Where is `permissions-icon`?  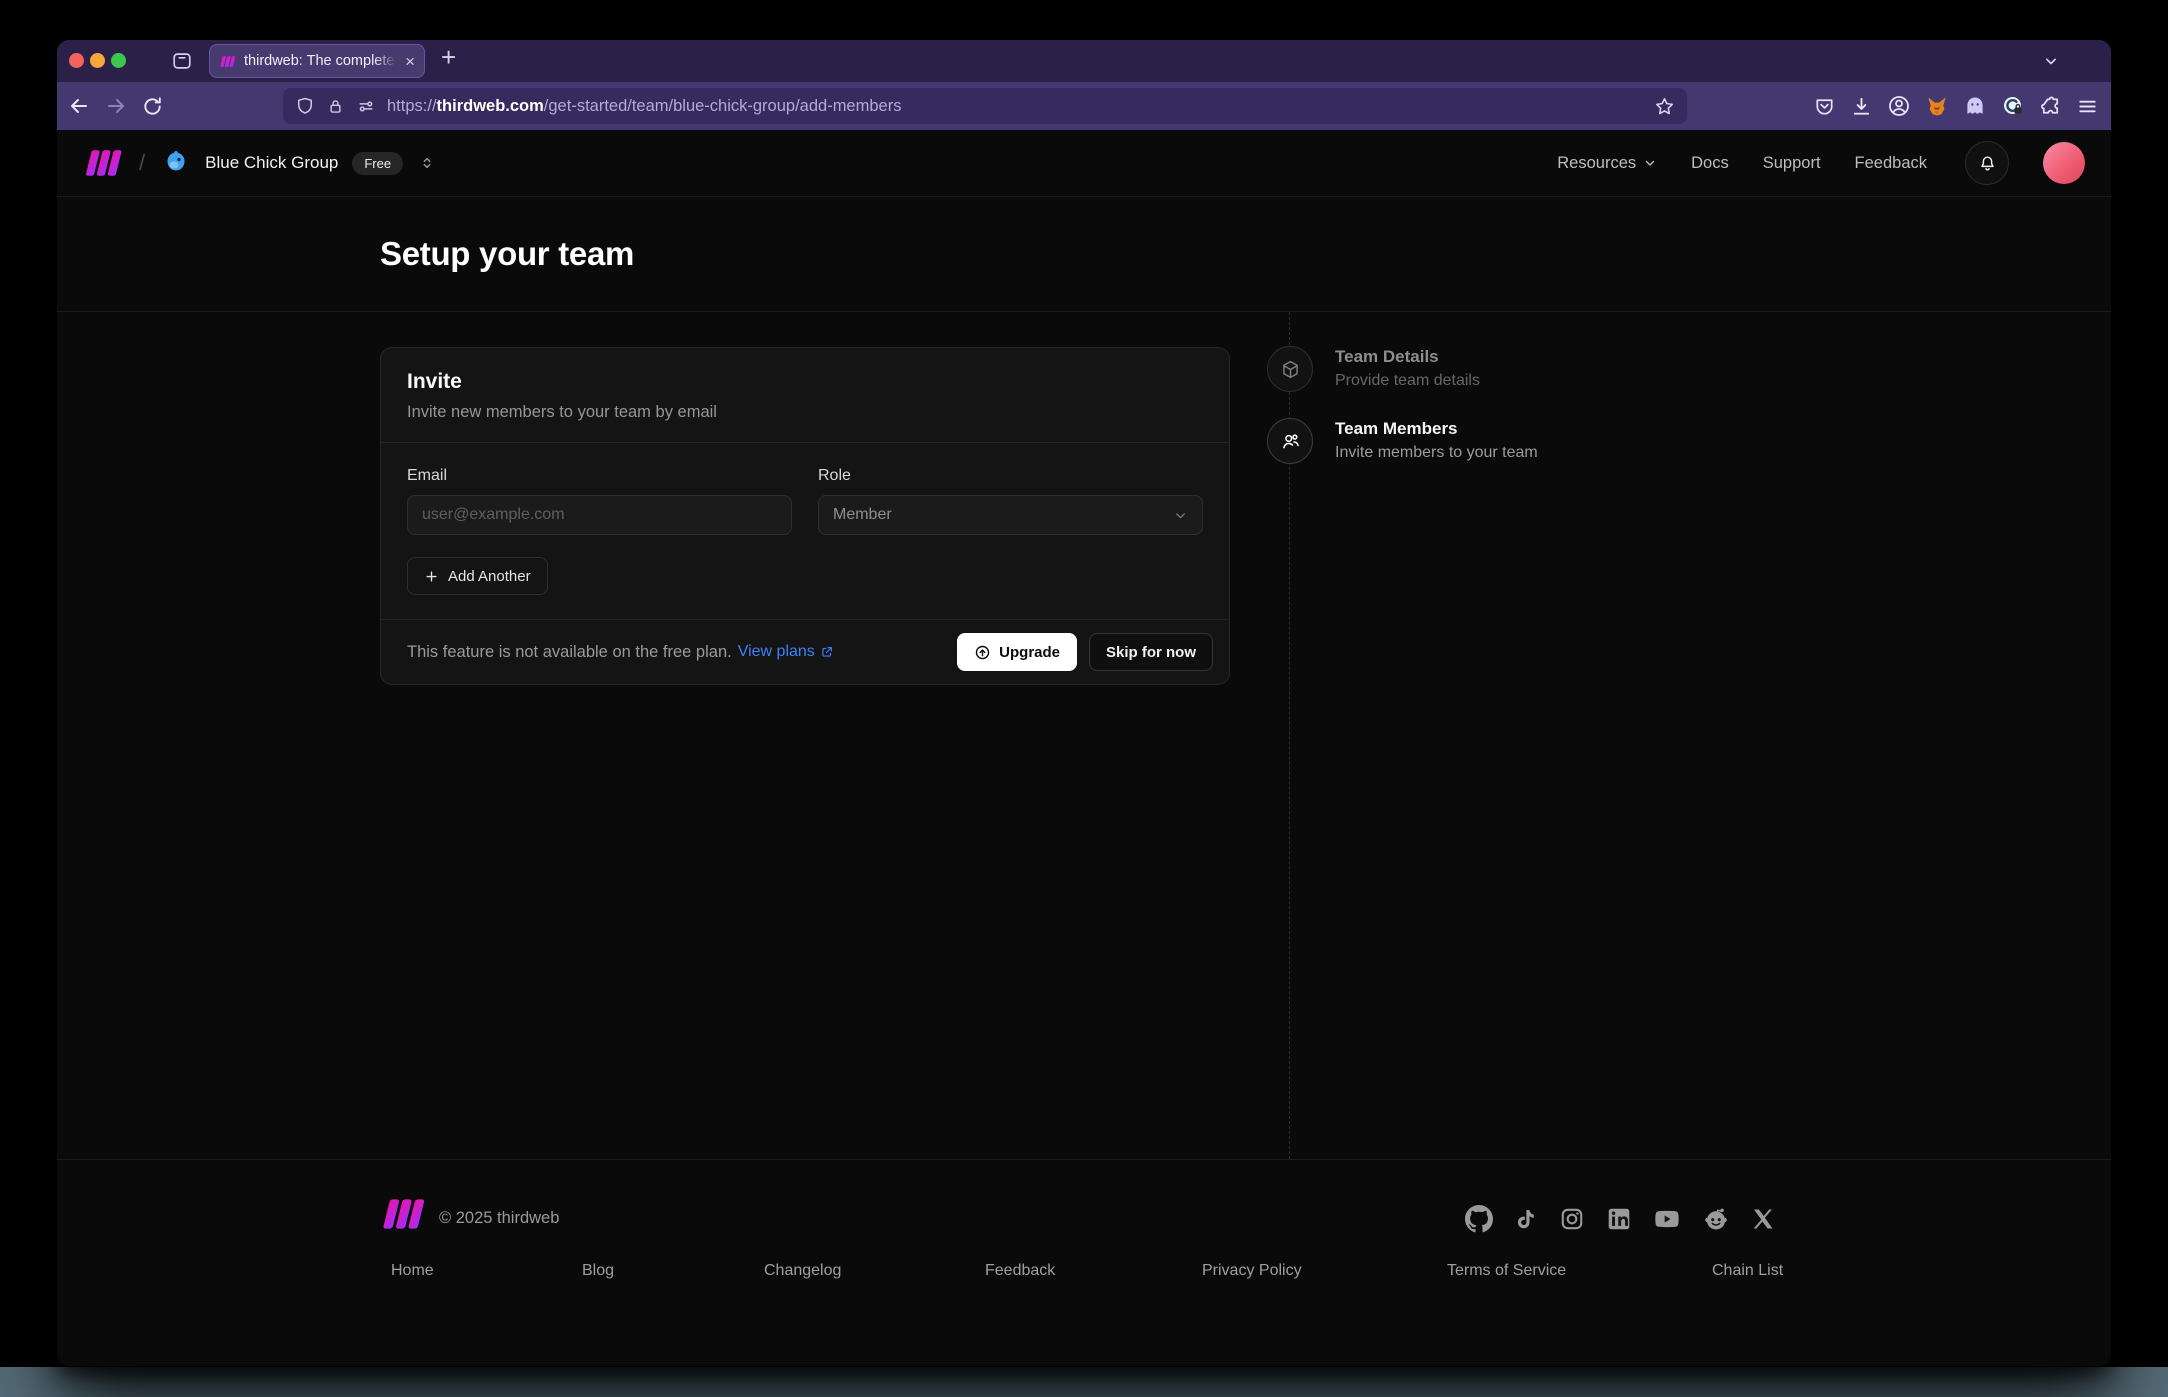 permissions-icon is located at coordinates (366, 106).